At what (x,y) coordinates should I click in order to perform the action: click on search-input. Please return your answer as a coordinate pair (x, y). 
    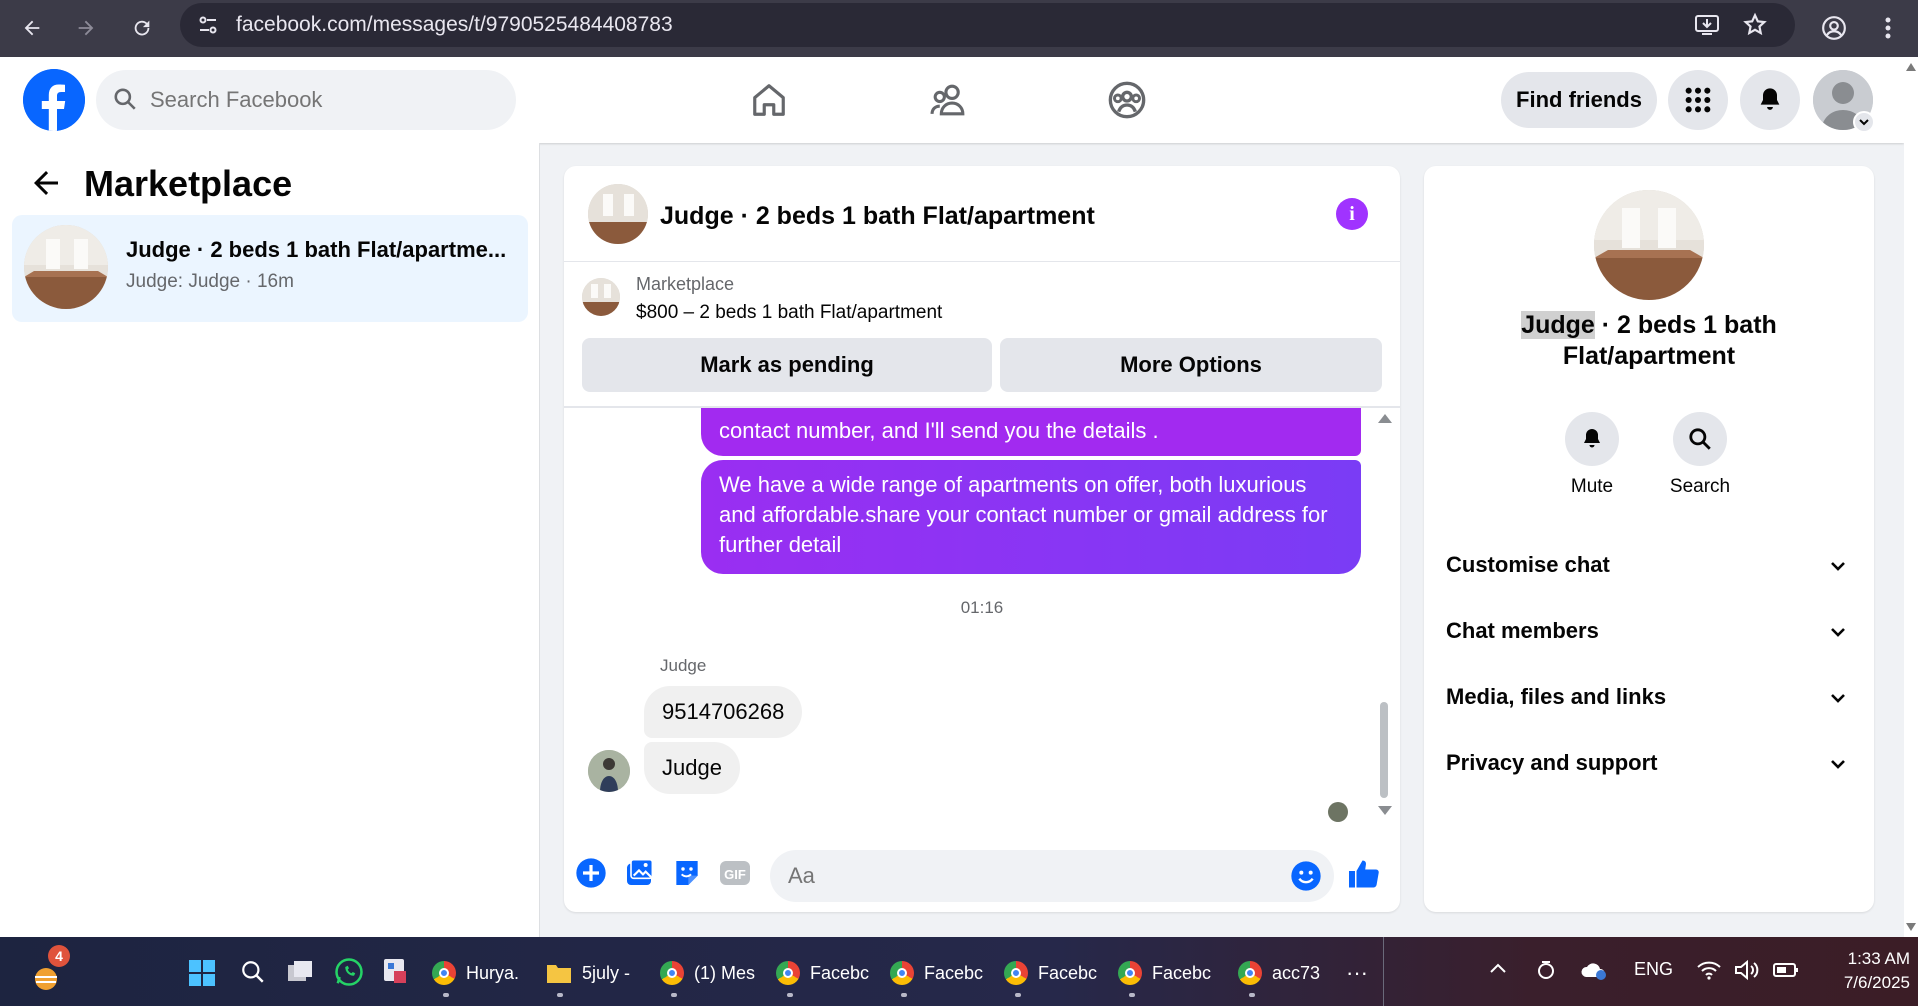
    Looking at the image, I should click on (320, 100).